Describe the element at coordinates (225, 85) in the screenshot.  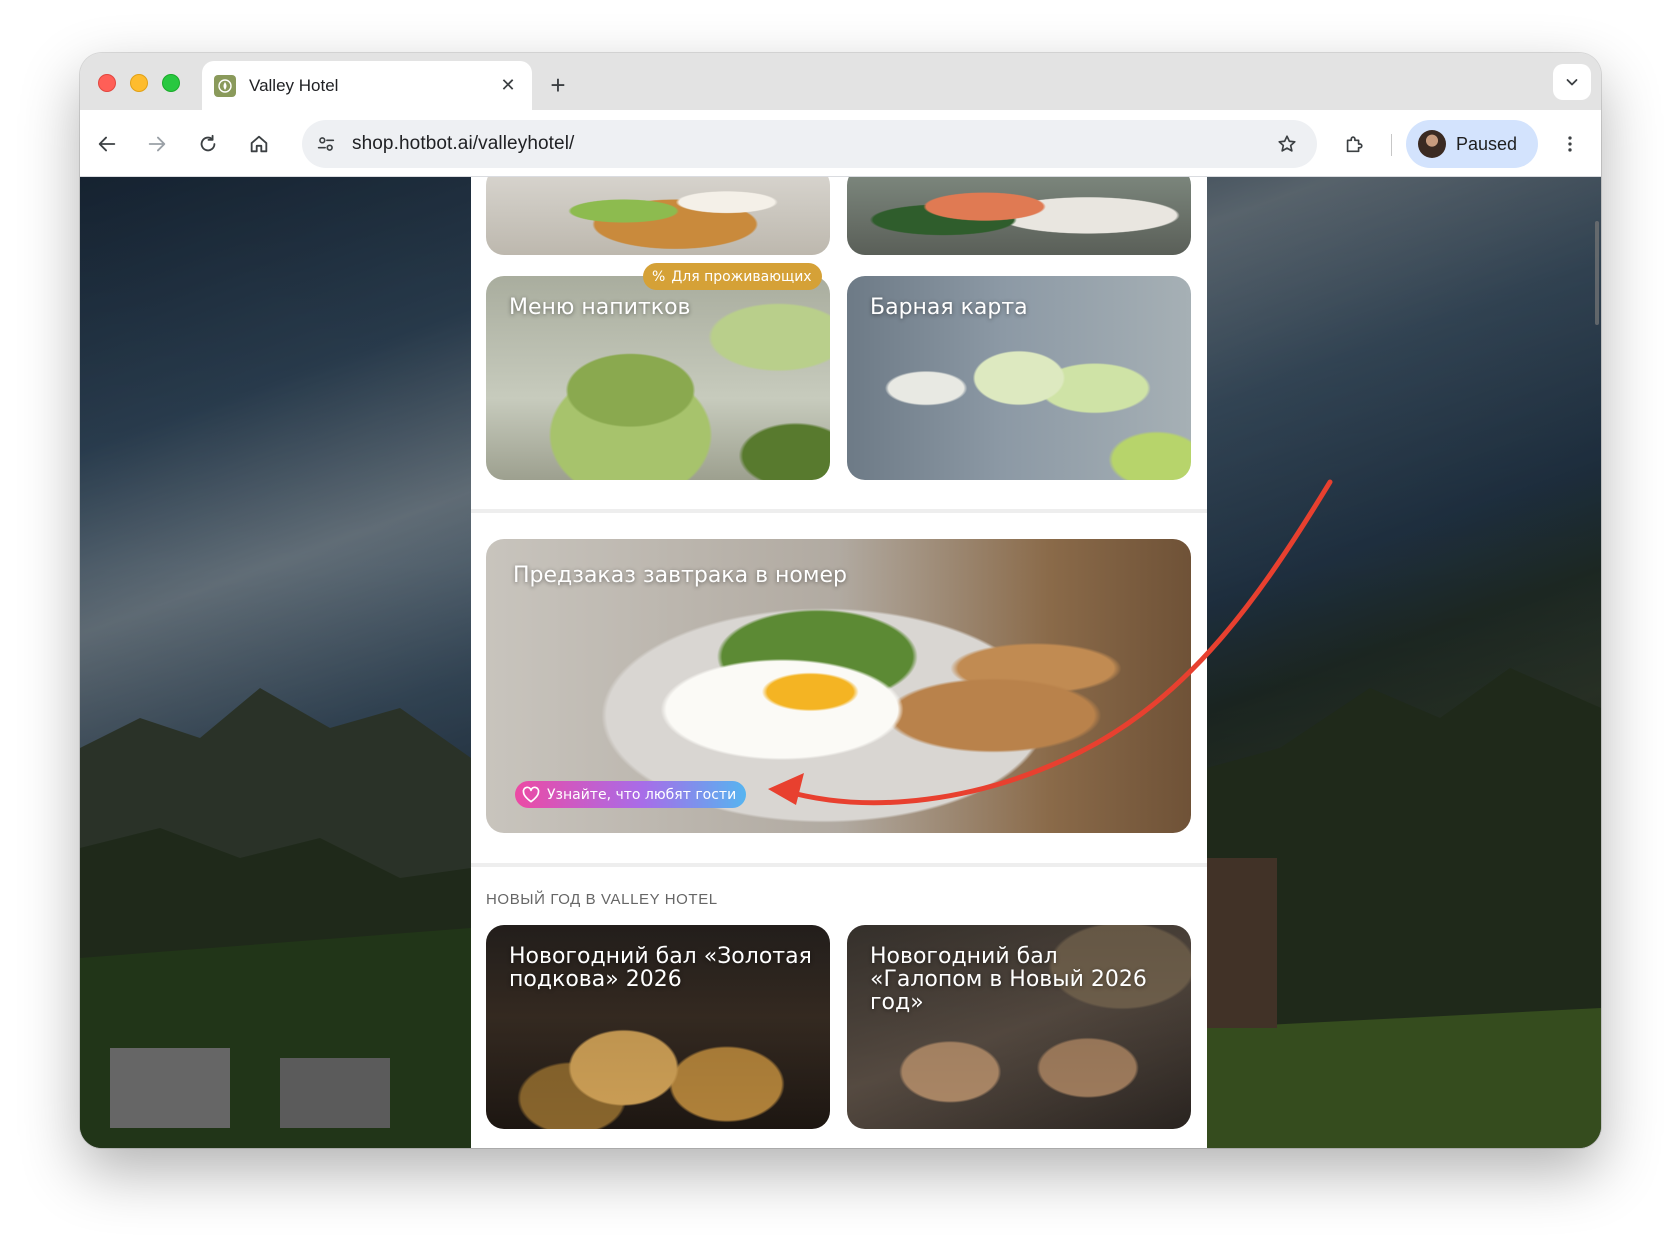
I see `hotel-favicon-icon` at that location.